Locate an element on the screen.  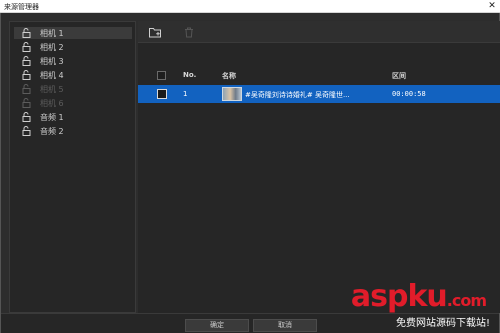
sidebar-item-label: 相机 6 is located at coordinates (52, 103).